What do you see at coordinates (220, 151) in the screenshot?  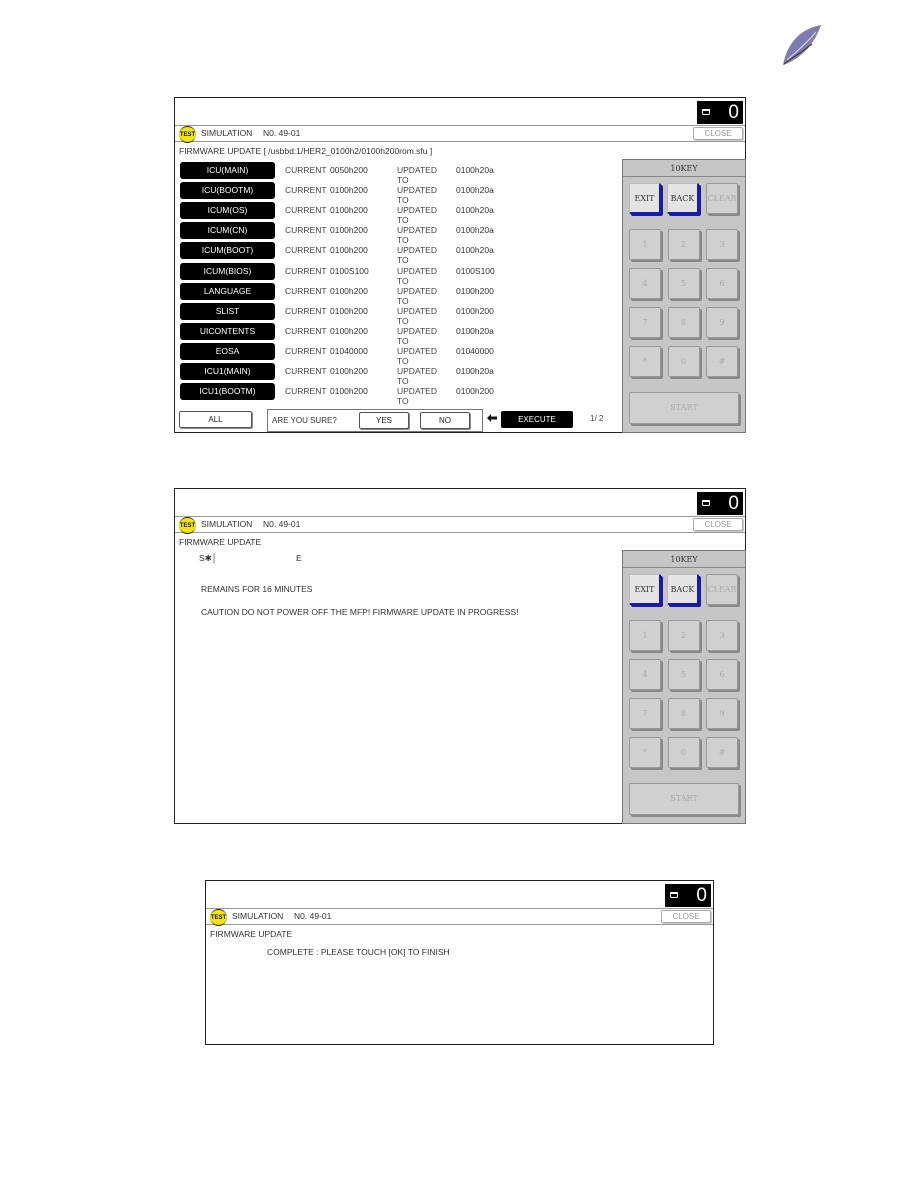 I see `firmware-update-label: FIRMWARE UPDATE` at bounding box center [220, 151].